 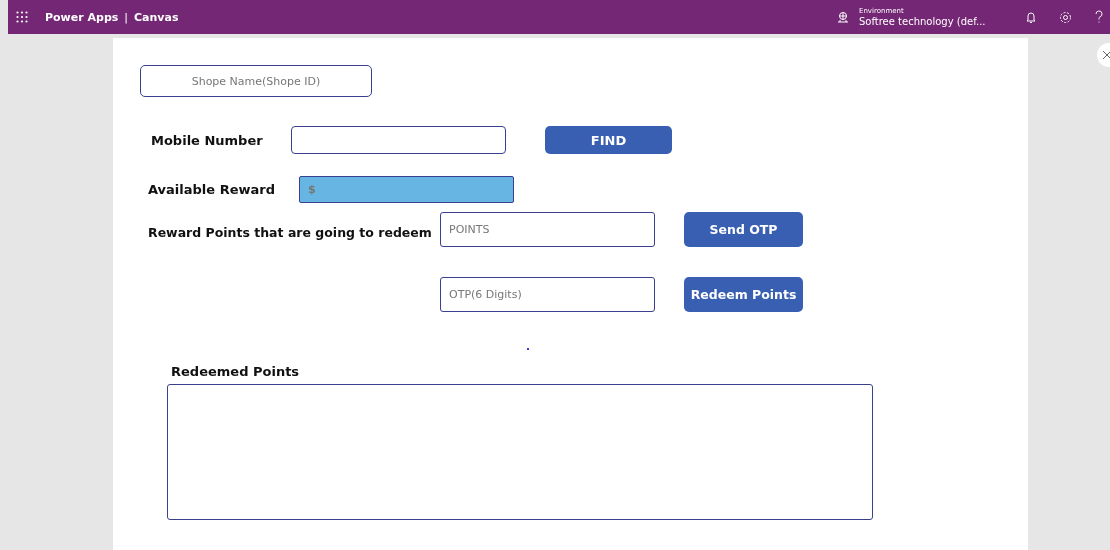 I want to click on app-launcher-icon, so click(x=22, y=17).